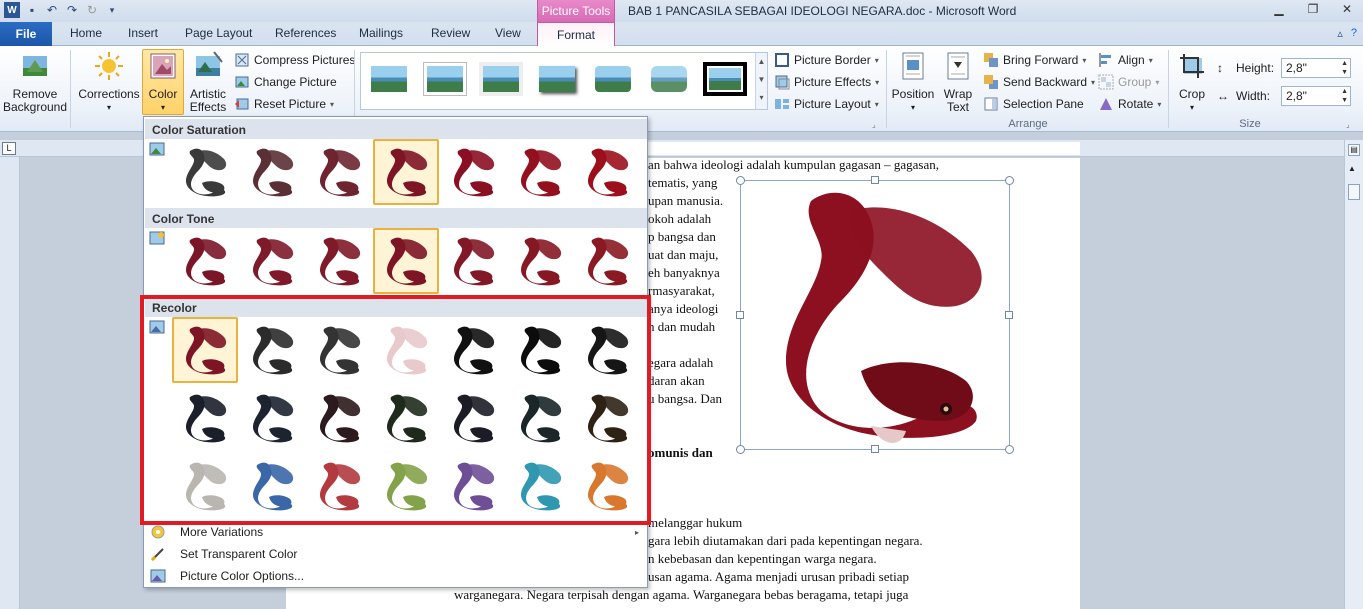  What do you see at coordinates (826, 104) in the screenshot?
I see `picture-layout-button: Picture Layout ▾` at bounding box center [826, 104].